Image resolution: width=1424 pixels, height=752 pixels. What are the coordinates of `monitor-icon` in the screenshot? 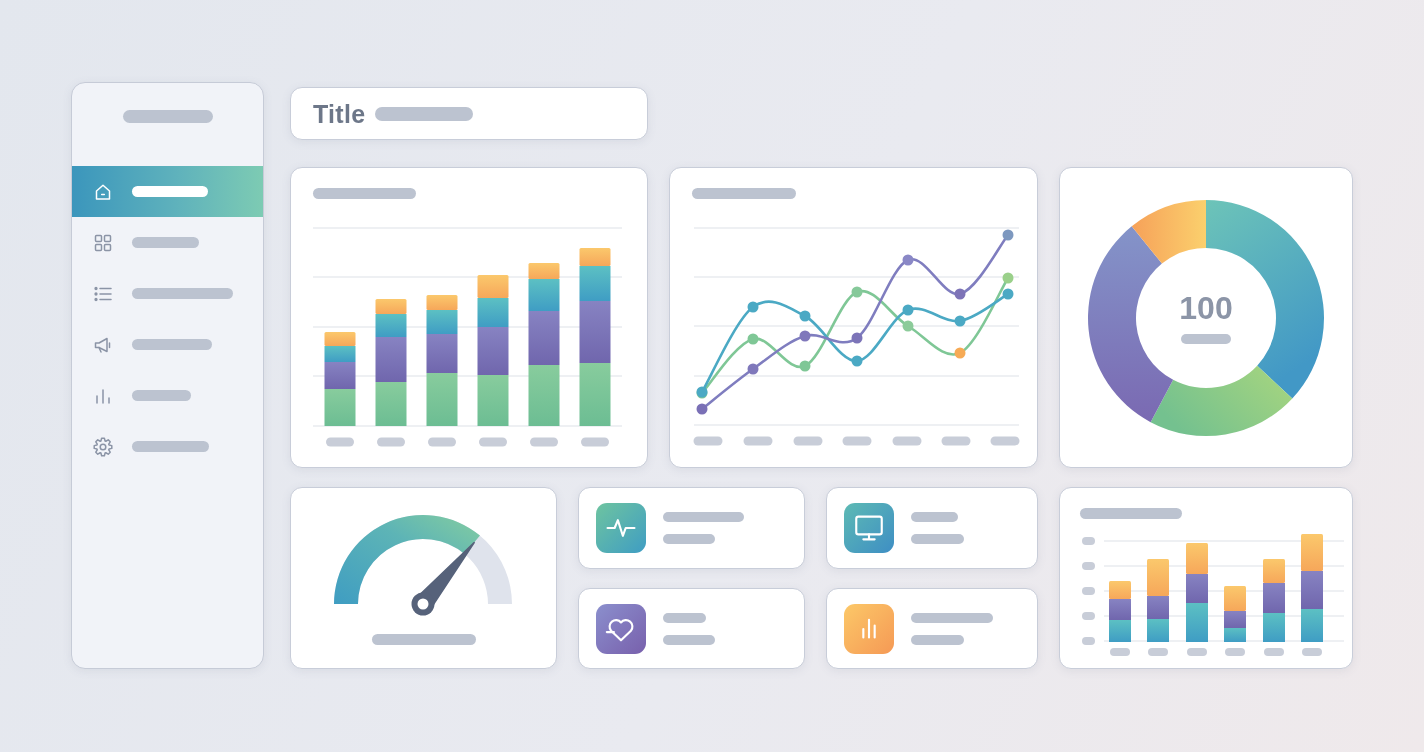 It's located at (869, 528).